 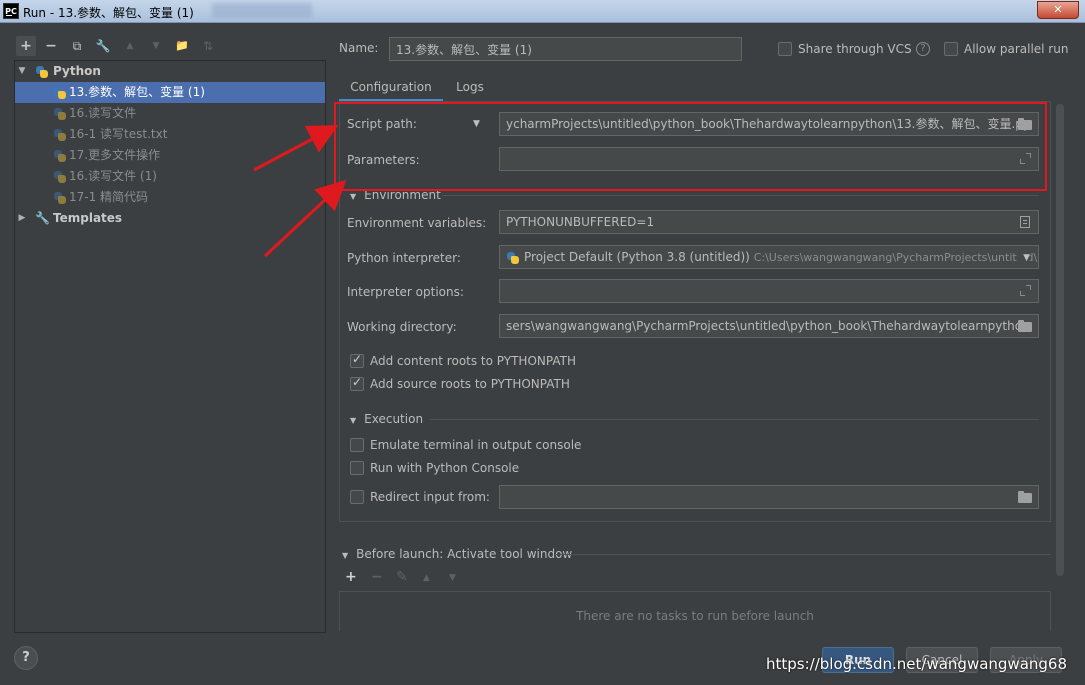 I want to click on annotation-arrows, so click(x=300, y=191).